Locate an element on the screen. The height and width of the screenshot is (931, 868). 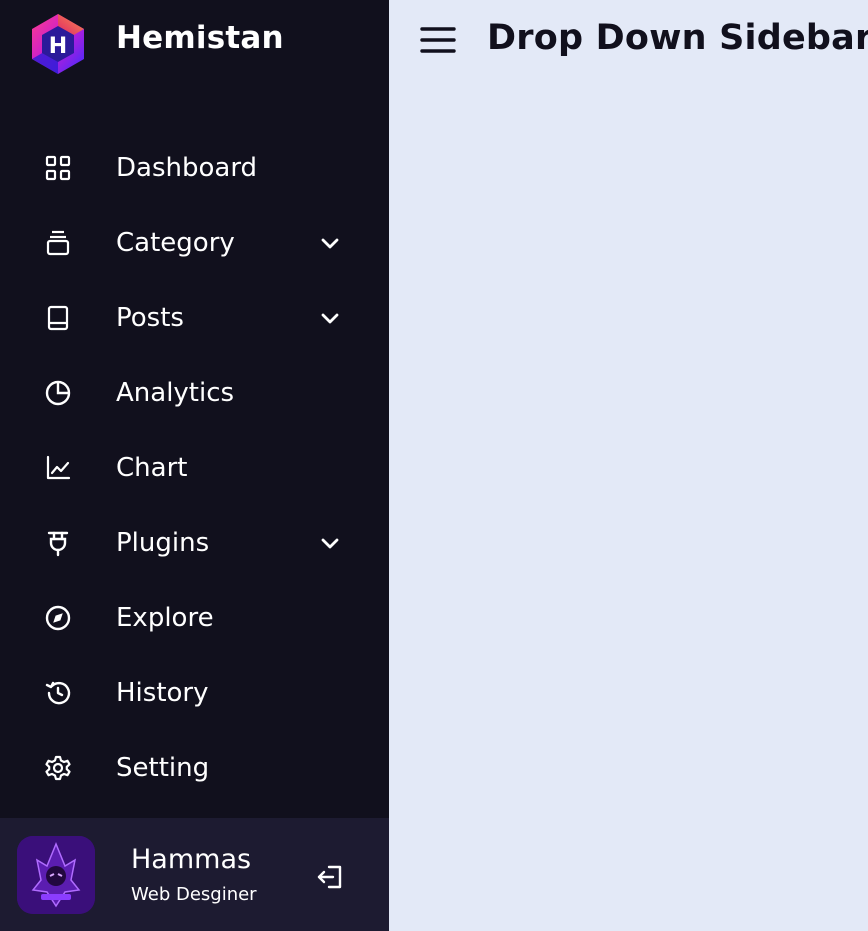
nav-label-setting: Setting is located at coordinates (163, 767).